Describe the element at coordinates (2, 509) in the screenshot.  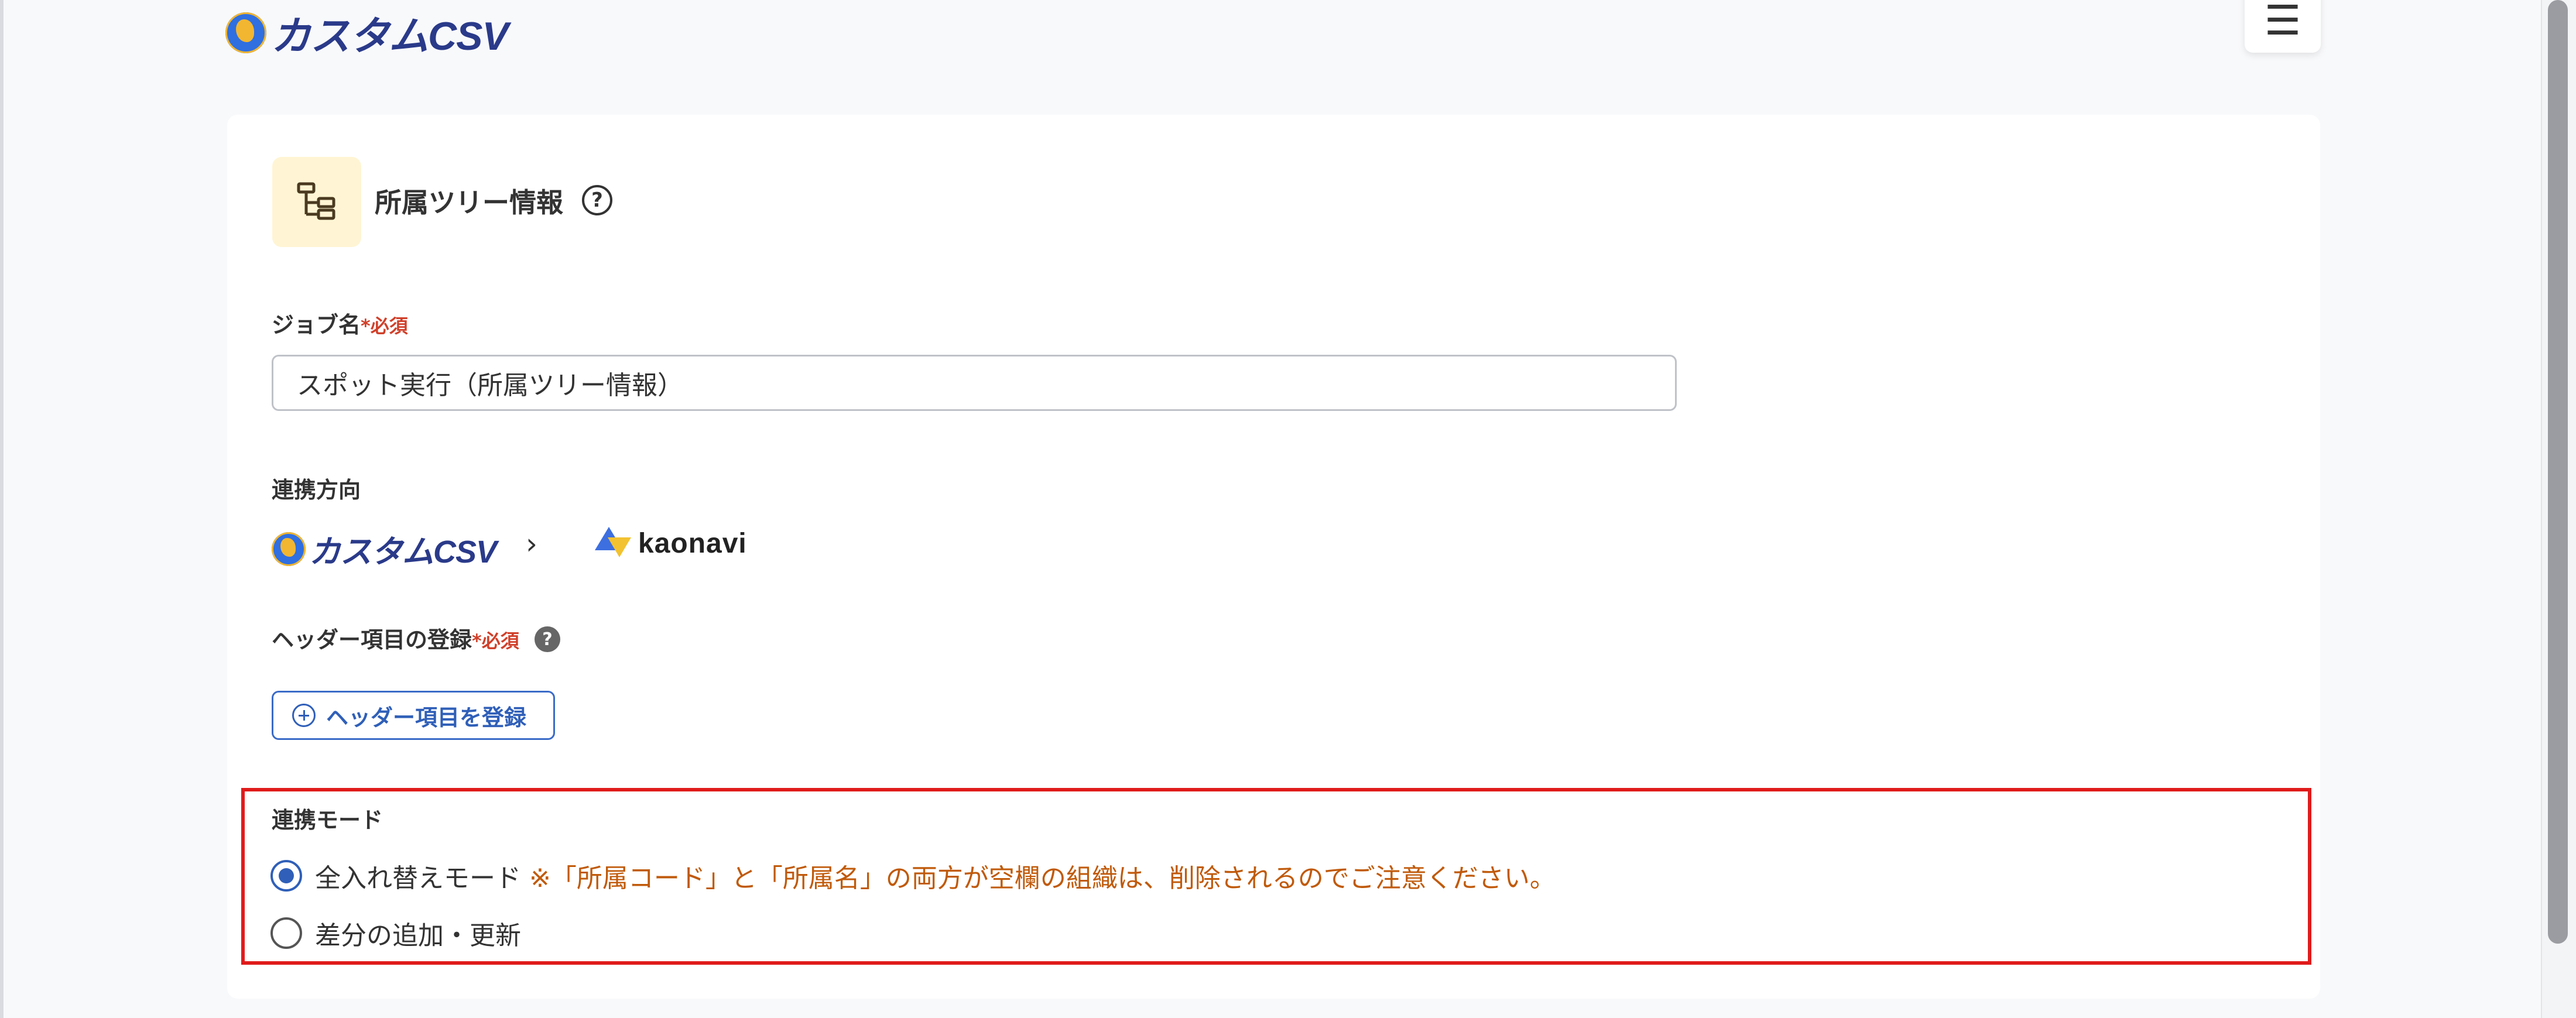
I see `window-edge` at that location.